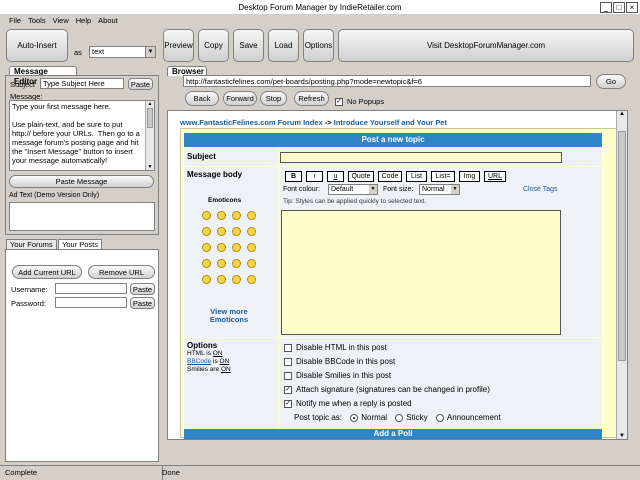 The width and height of the screenshot is (640, 480). I want to click on password-paste-button: Paste, so click(142, 303).